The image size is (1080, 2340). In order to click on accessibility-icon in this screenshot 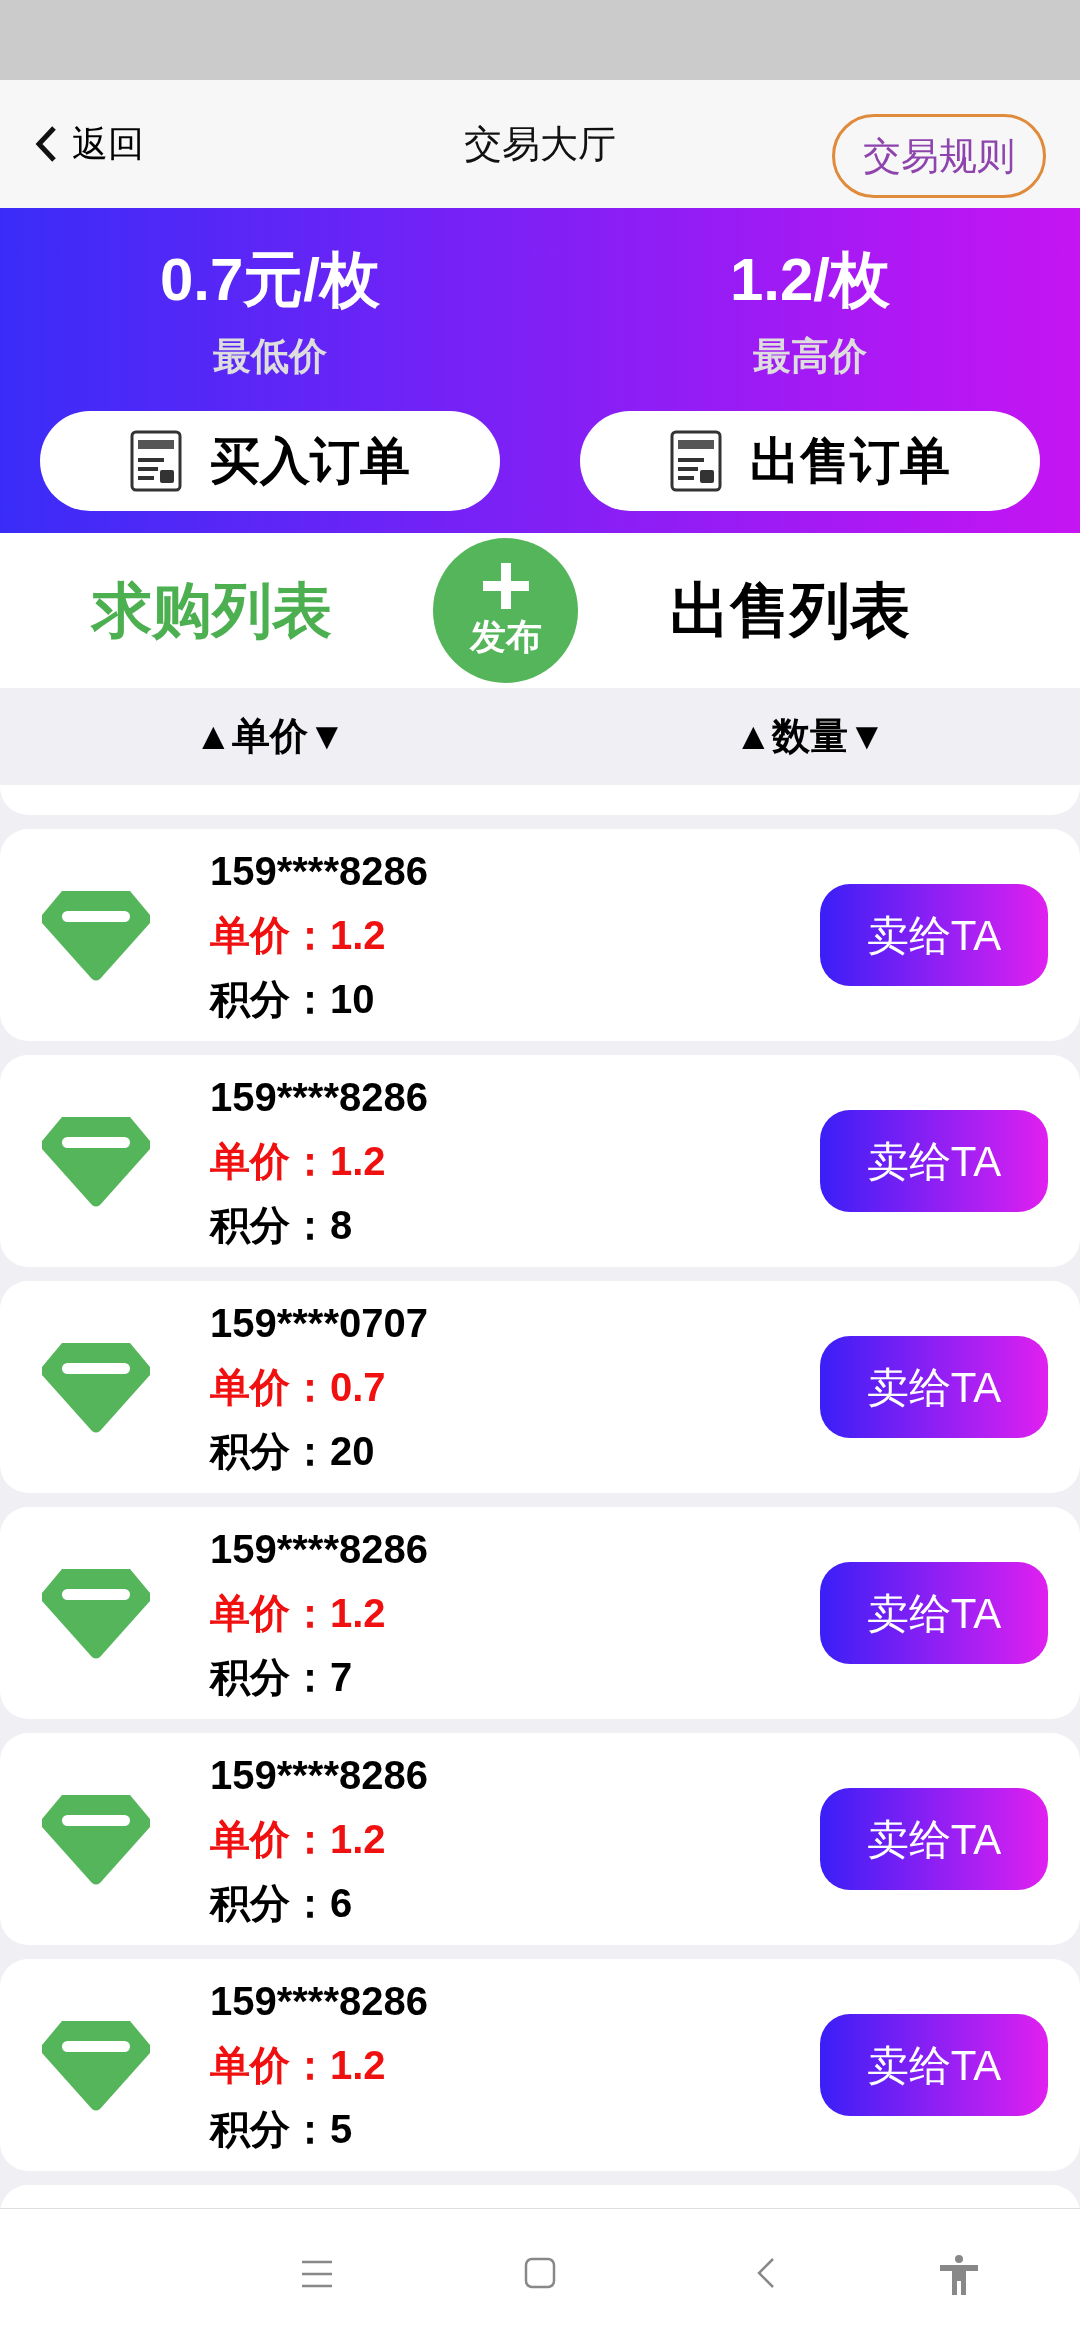, I will do `click(959, 2275)`.